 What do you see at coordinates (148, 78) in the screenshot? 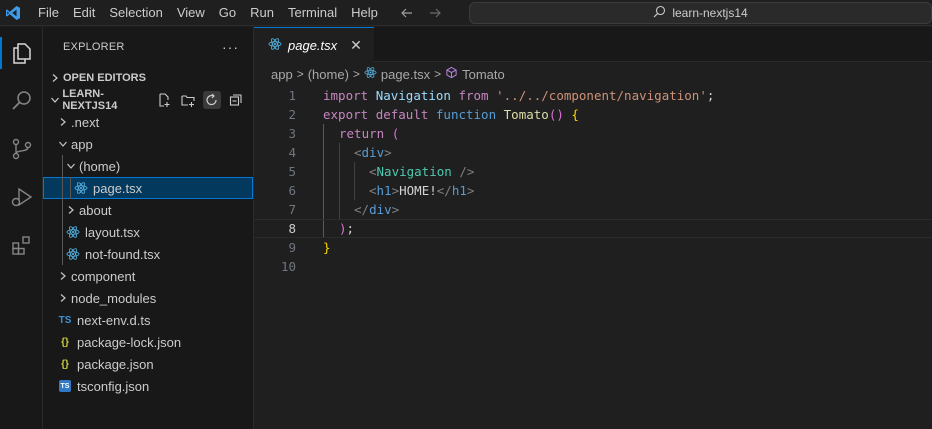
I see `open-editors-section: OPEN EDITORS` at bounding box center [148, 78].